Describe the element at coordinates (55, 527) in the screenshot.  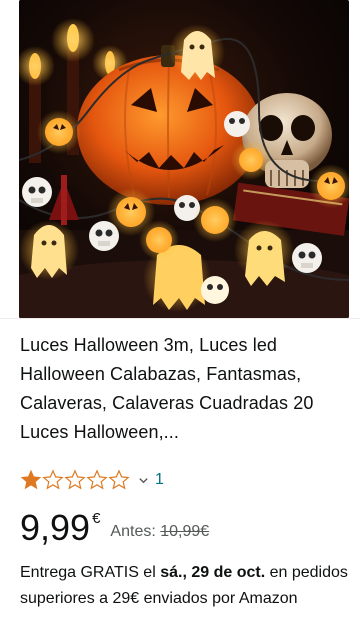
I see `price-amount: 9,99` at that location.